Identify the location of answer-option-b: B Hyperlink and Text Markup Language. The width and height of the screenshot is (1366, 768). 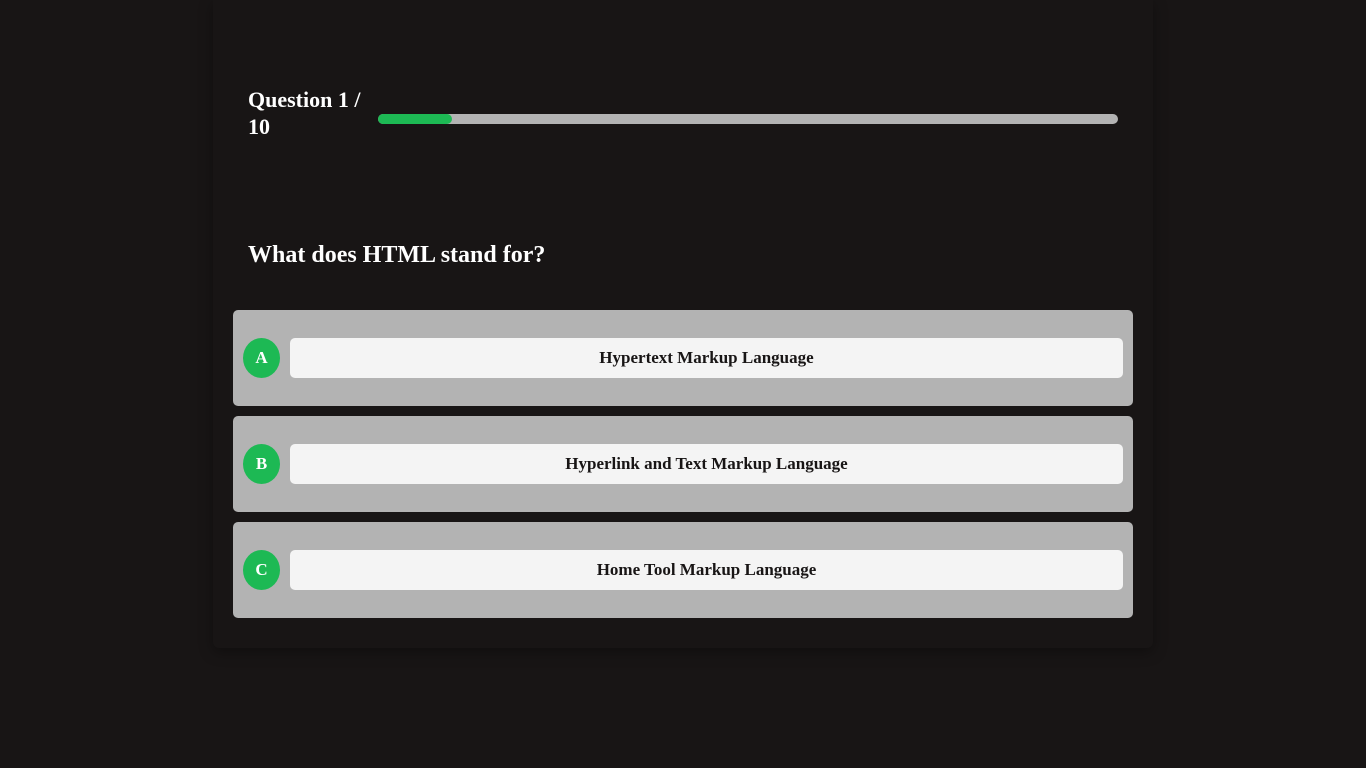
(683, 464).